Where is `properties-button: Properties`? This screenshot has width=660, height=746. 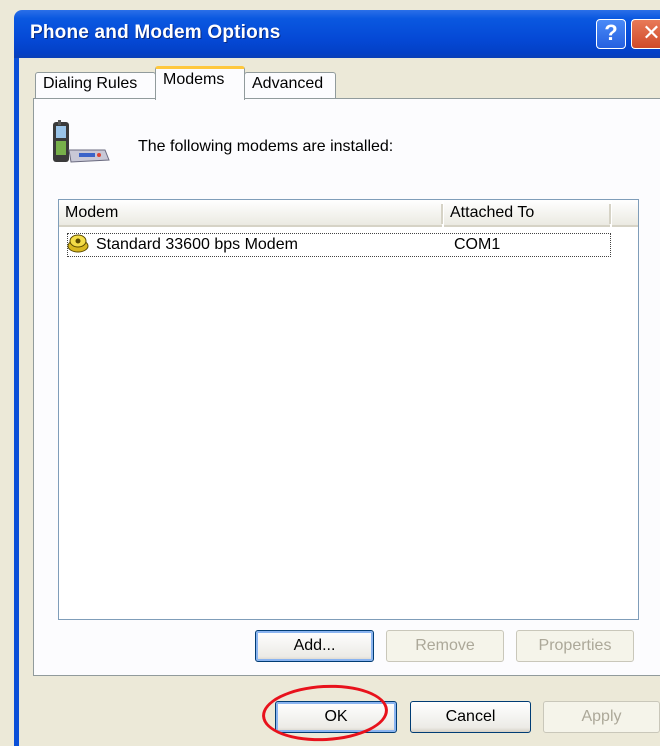
properties-button: Properties is located at coordinates (575, 646).